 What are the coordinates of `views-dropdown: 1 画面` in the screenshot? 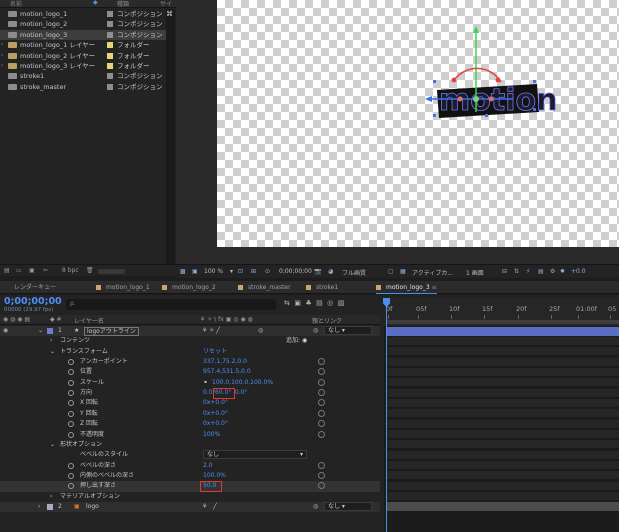 It's located at (475, 272).